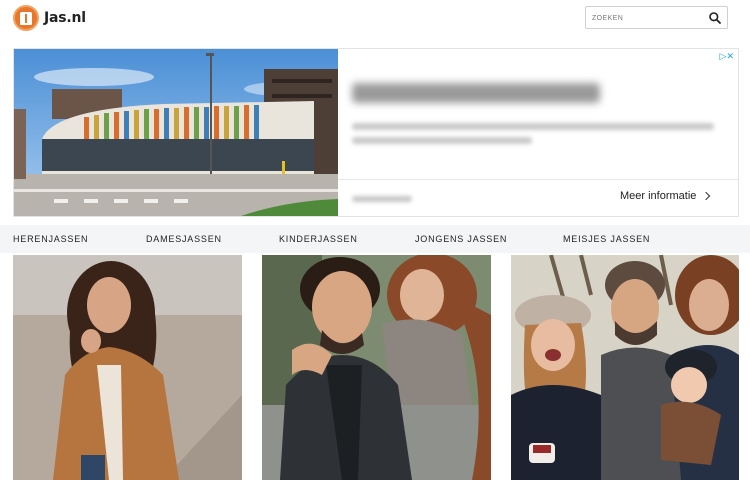 Image resolution: width=750 pixels, height=480 pixels. I want to click on photo-tile-women, so click(127, 367).